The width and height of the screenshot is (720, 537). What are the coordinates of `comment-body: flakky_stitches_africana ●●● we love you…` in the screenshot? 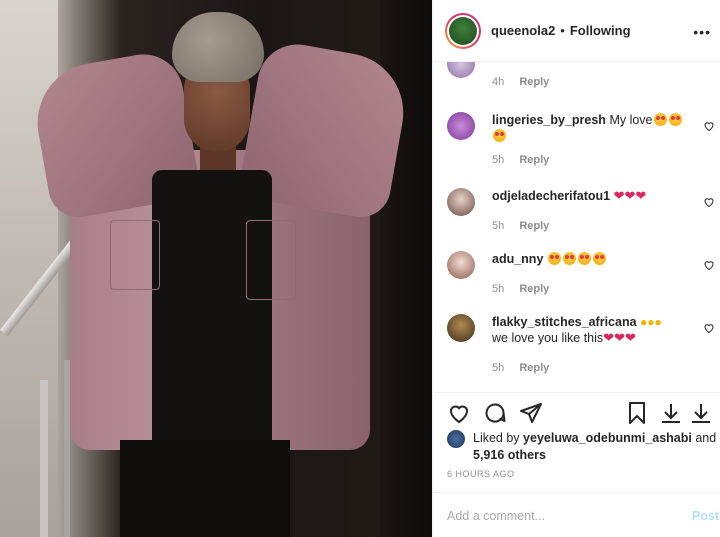 It's located at (592, 330).